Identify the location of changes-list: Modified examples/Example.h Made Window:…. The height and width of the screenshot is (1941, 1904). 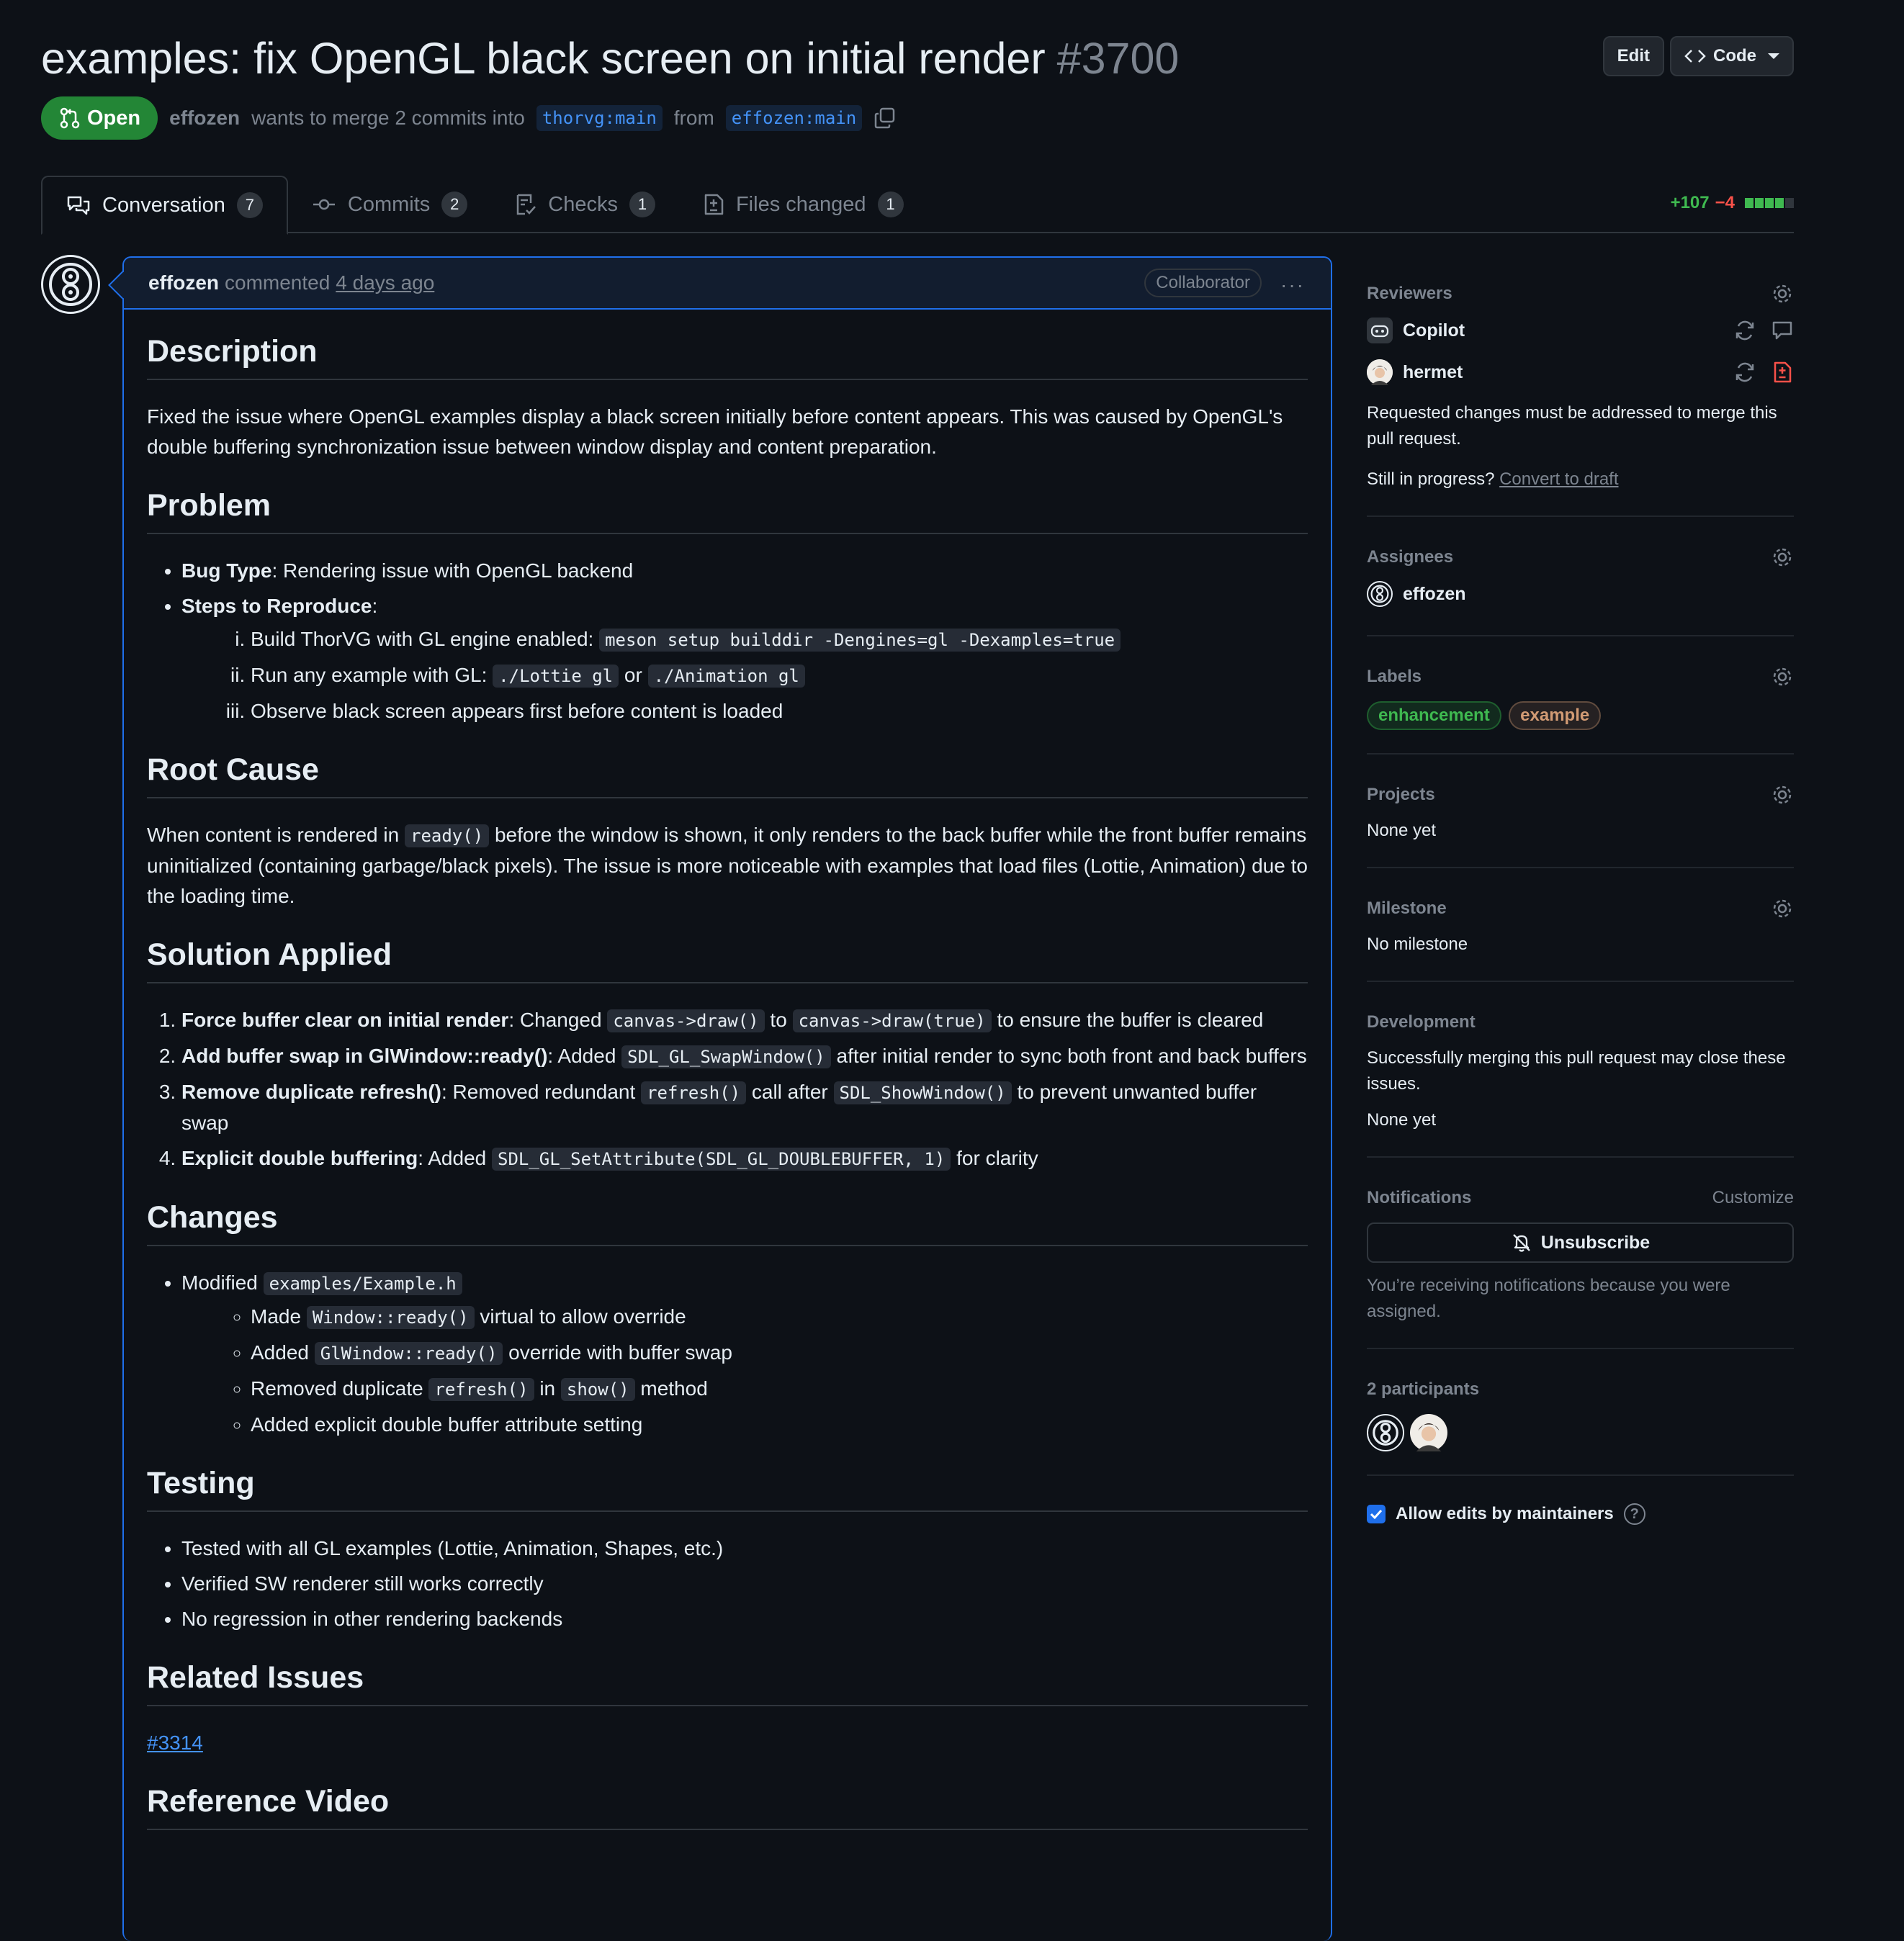
(727, 1354).